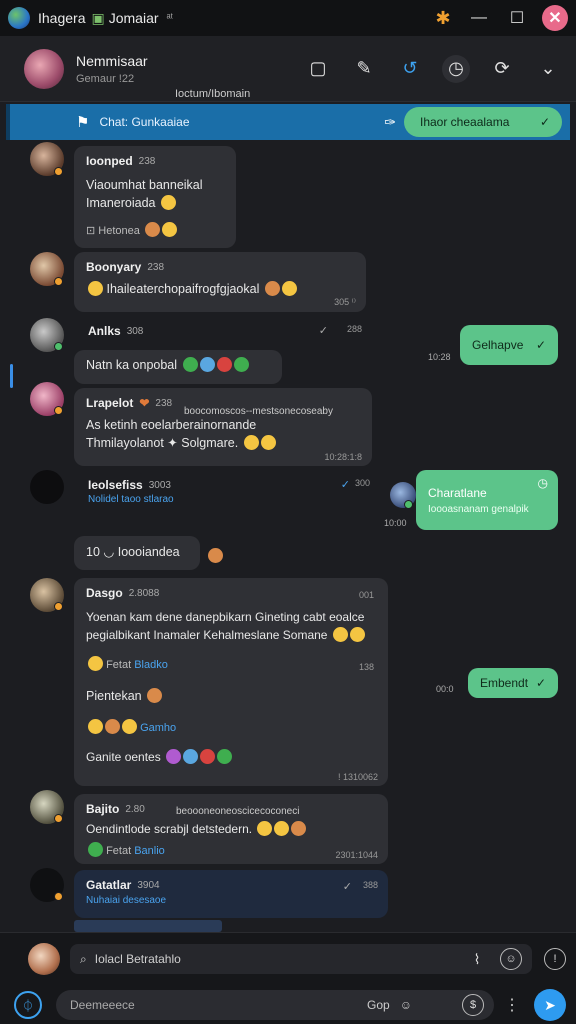 The height and width of the screenshot is (1024, 576). Describe the element at coordinates (456, 68) in the screenshot. I see `gallery-icon: ◷` at that location.